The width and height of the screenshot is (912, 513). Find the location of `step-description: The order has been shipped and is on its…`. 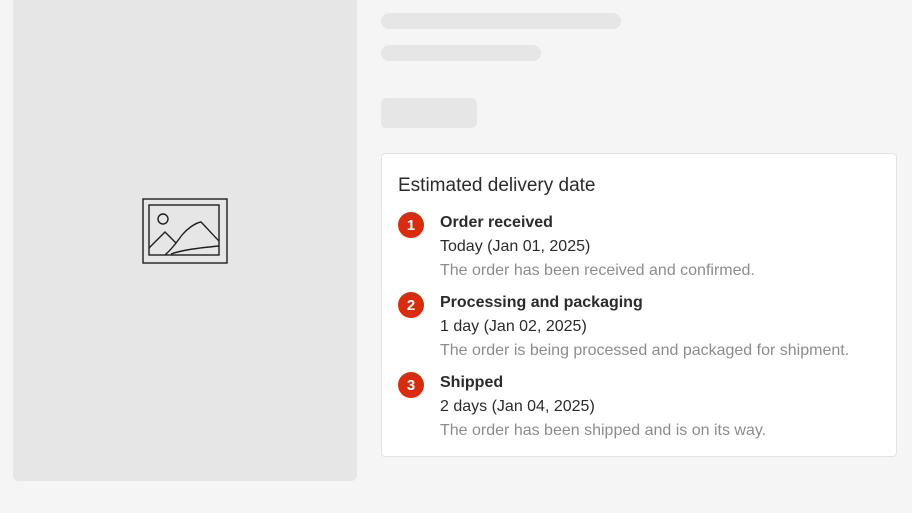

step-description: The order has been shipped and is on its… is located at coordinates (603, 430).